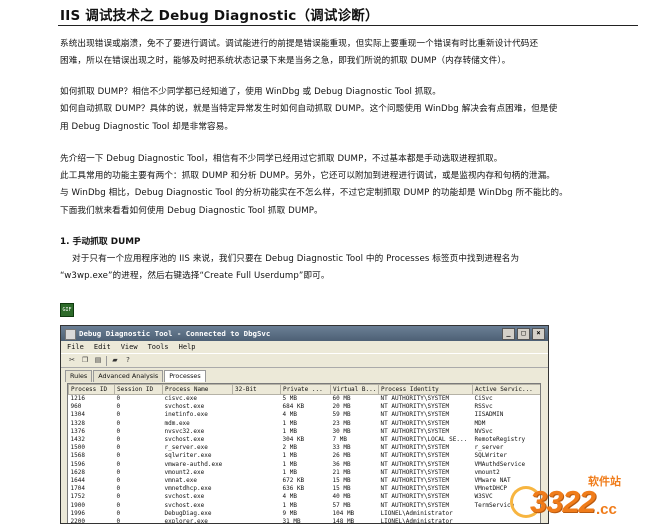  What do you see at coordinates (538, 334) in the screenshot?
I see `close-button: ×` at bounding box center [538, 334].